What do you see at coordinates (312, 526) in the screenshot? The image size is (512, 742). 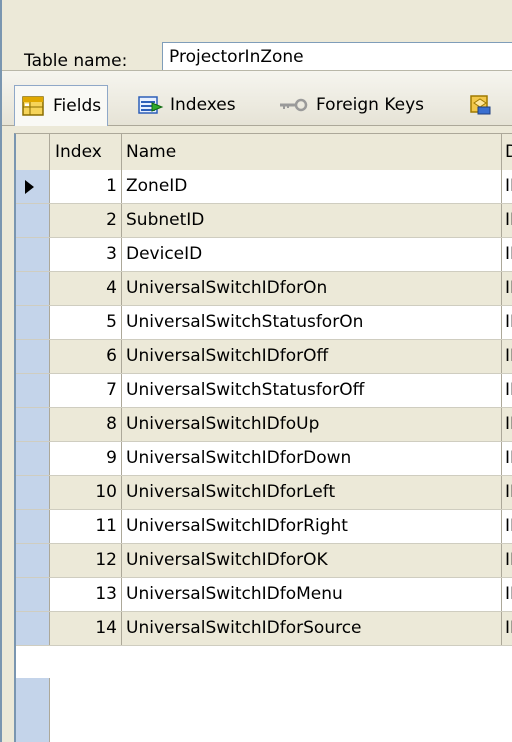 I see `cell-name: UniversalSwitchIDforRight` at bounding box center [312, 526].